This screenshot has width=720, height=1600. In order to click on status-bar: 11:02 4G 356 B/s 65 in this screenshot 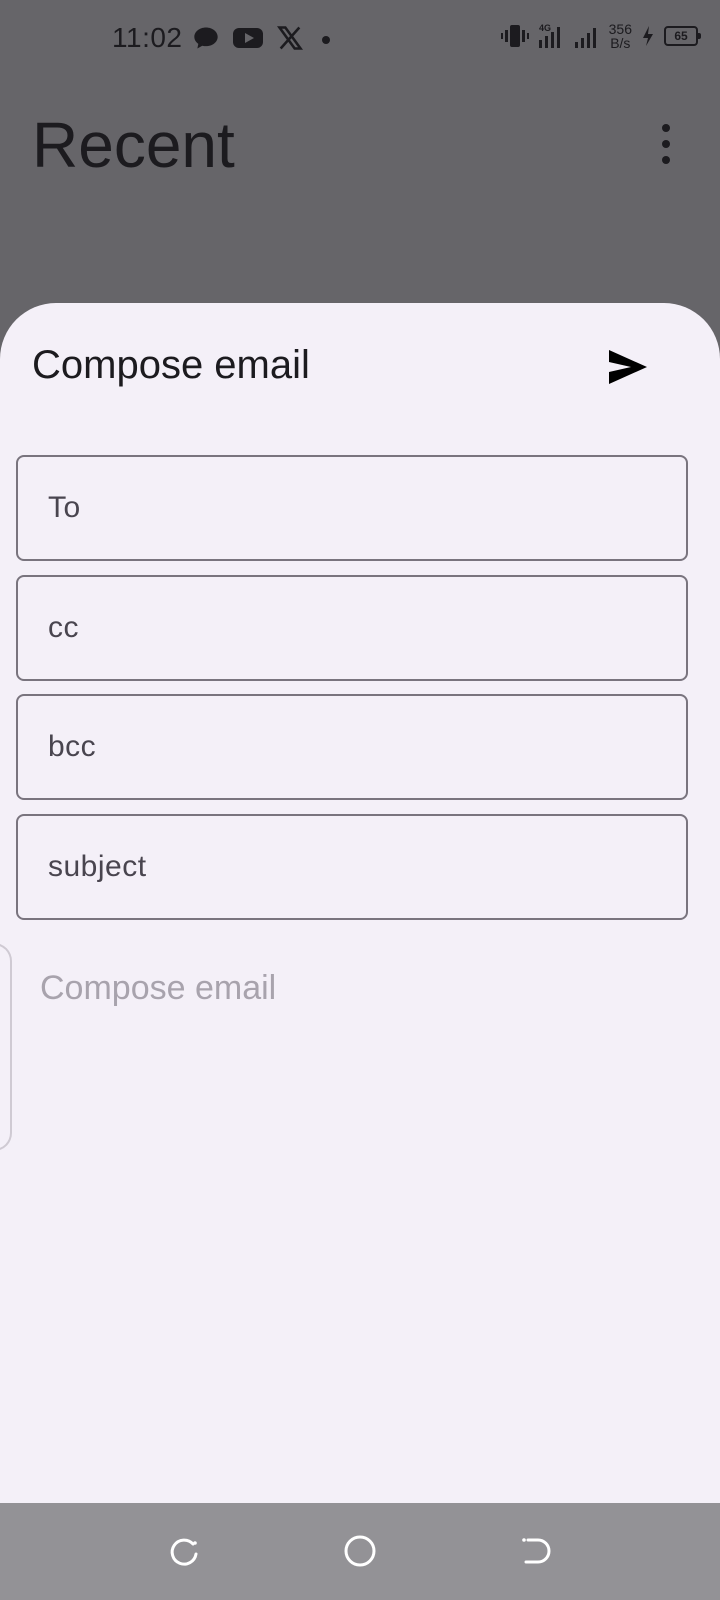, I will do `click(360, 40)`.